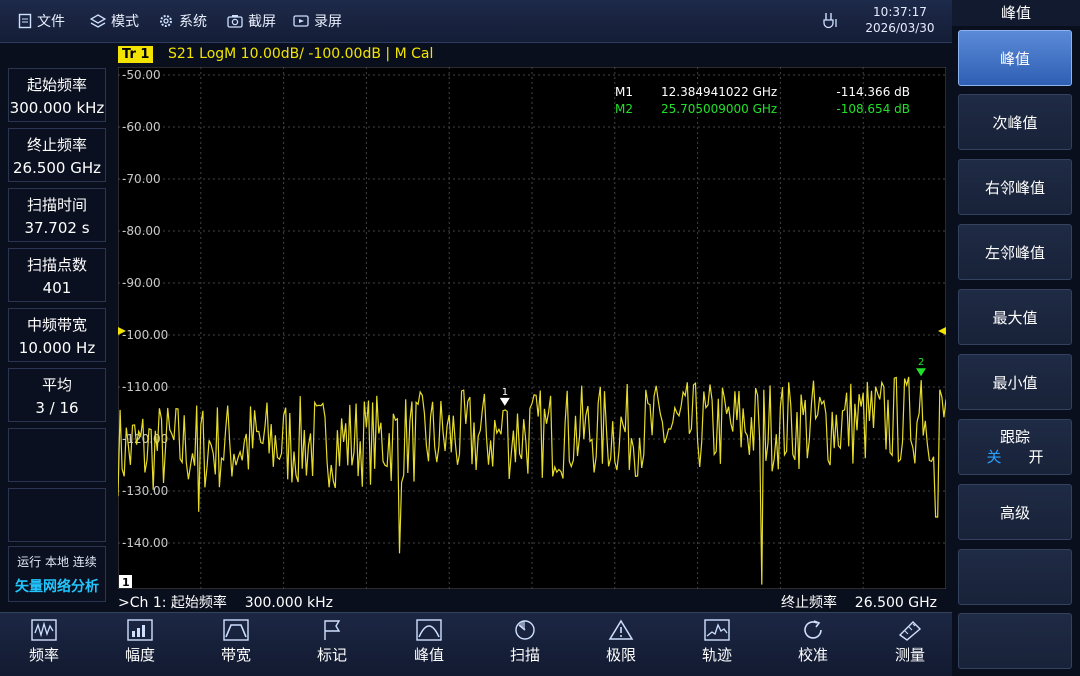 The width and height of the screenshot is (1080, 676). Describe the element at coordinates (56, 85) in the screenshot. I see `start-freq-label: 起始频率` at that location.